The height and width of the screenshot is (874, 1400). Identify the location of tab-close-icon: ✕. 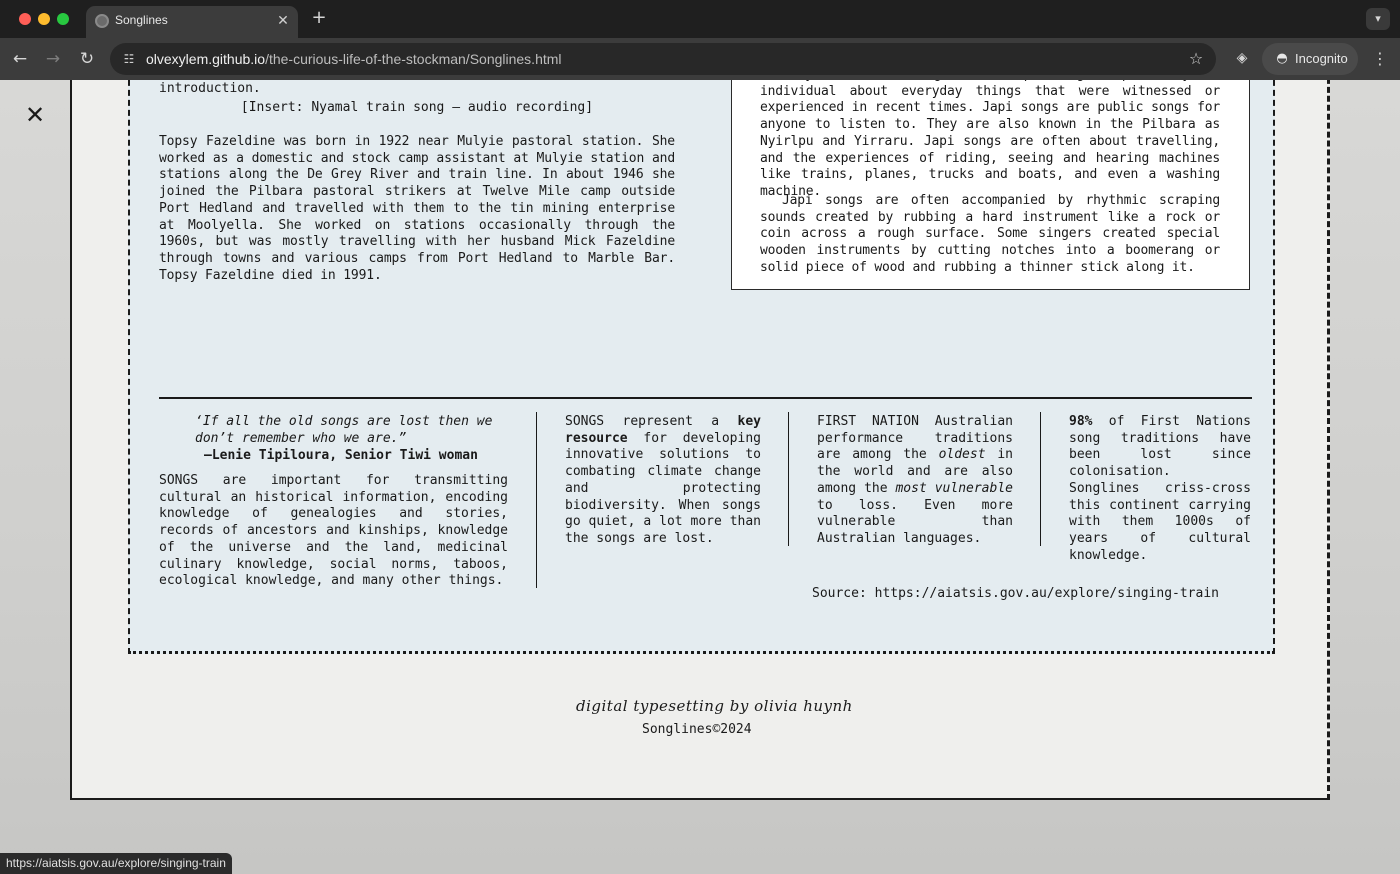
(283, 21).